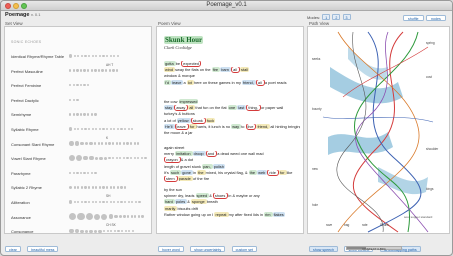  Describe the element at coordinates (169, 202) in the screenshot. I see `poem-word: hard` at that location.